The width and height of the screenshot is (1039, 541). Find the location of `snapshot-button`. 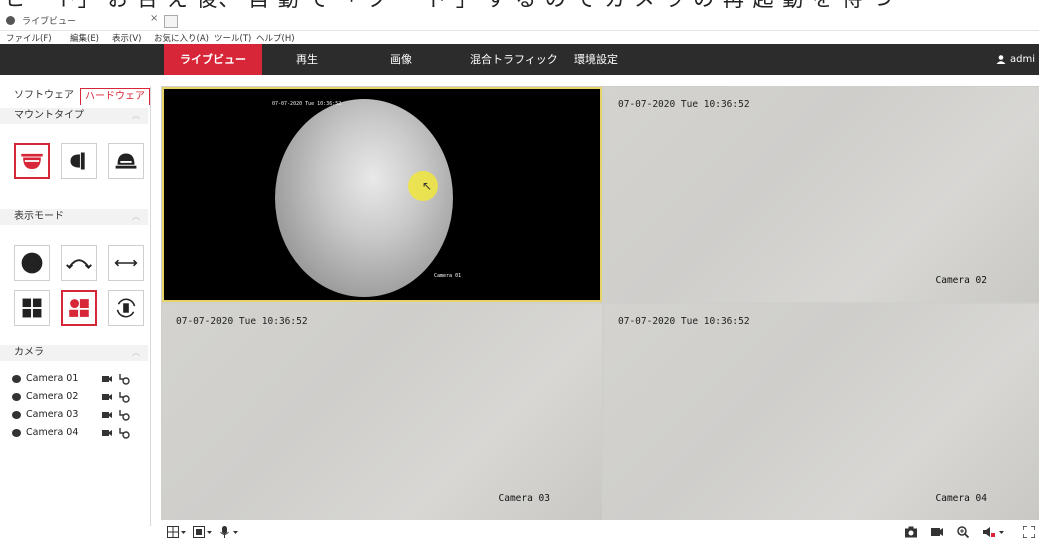

snapshot-button is located at coordinates (911, 532).